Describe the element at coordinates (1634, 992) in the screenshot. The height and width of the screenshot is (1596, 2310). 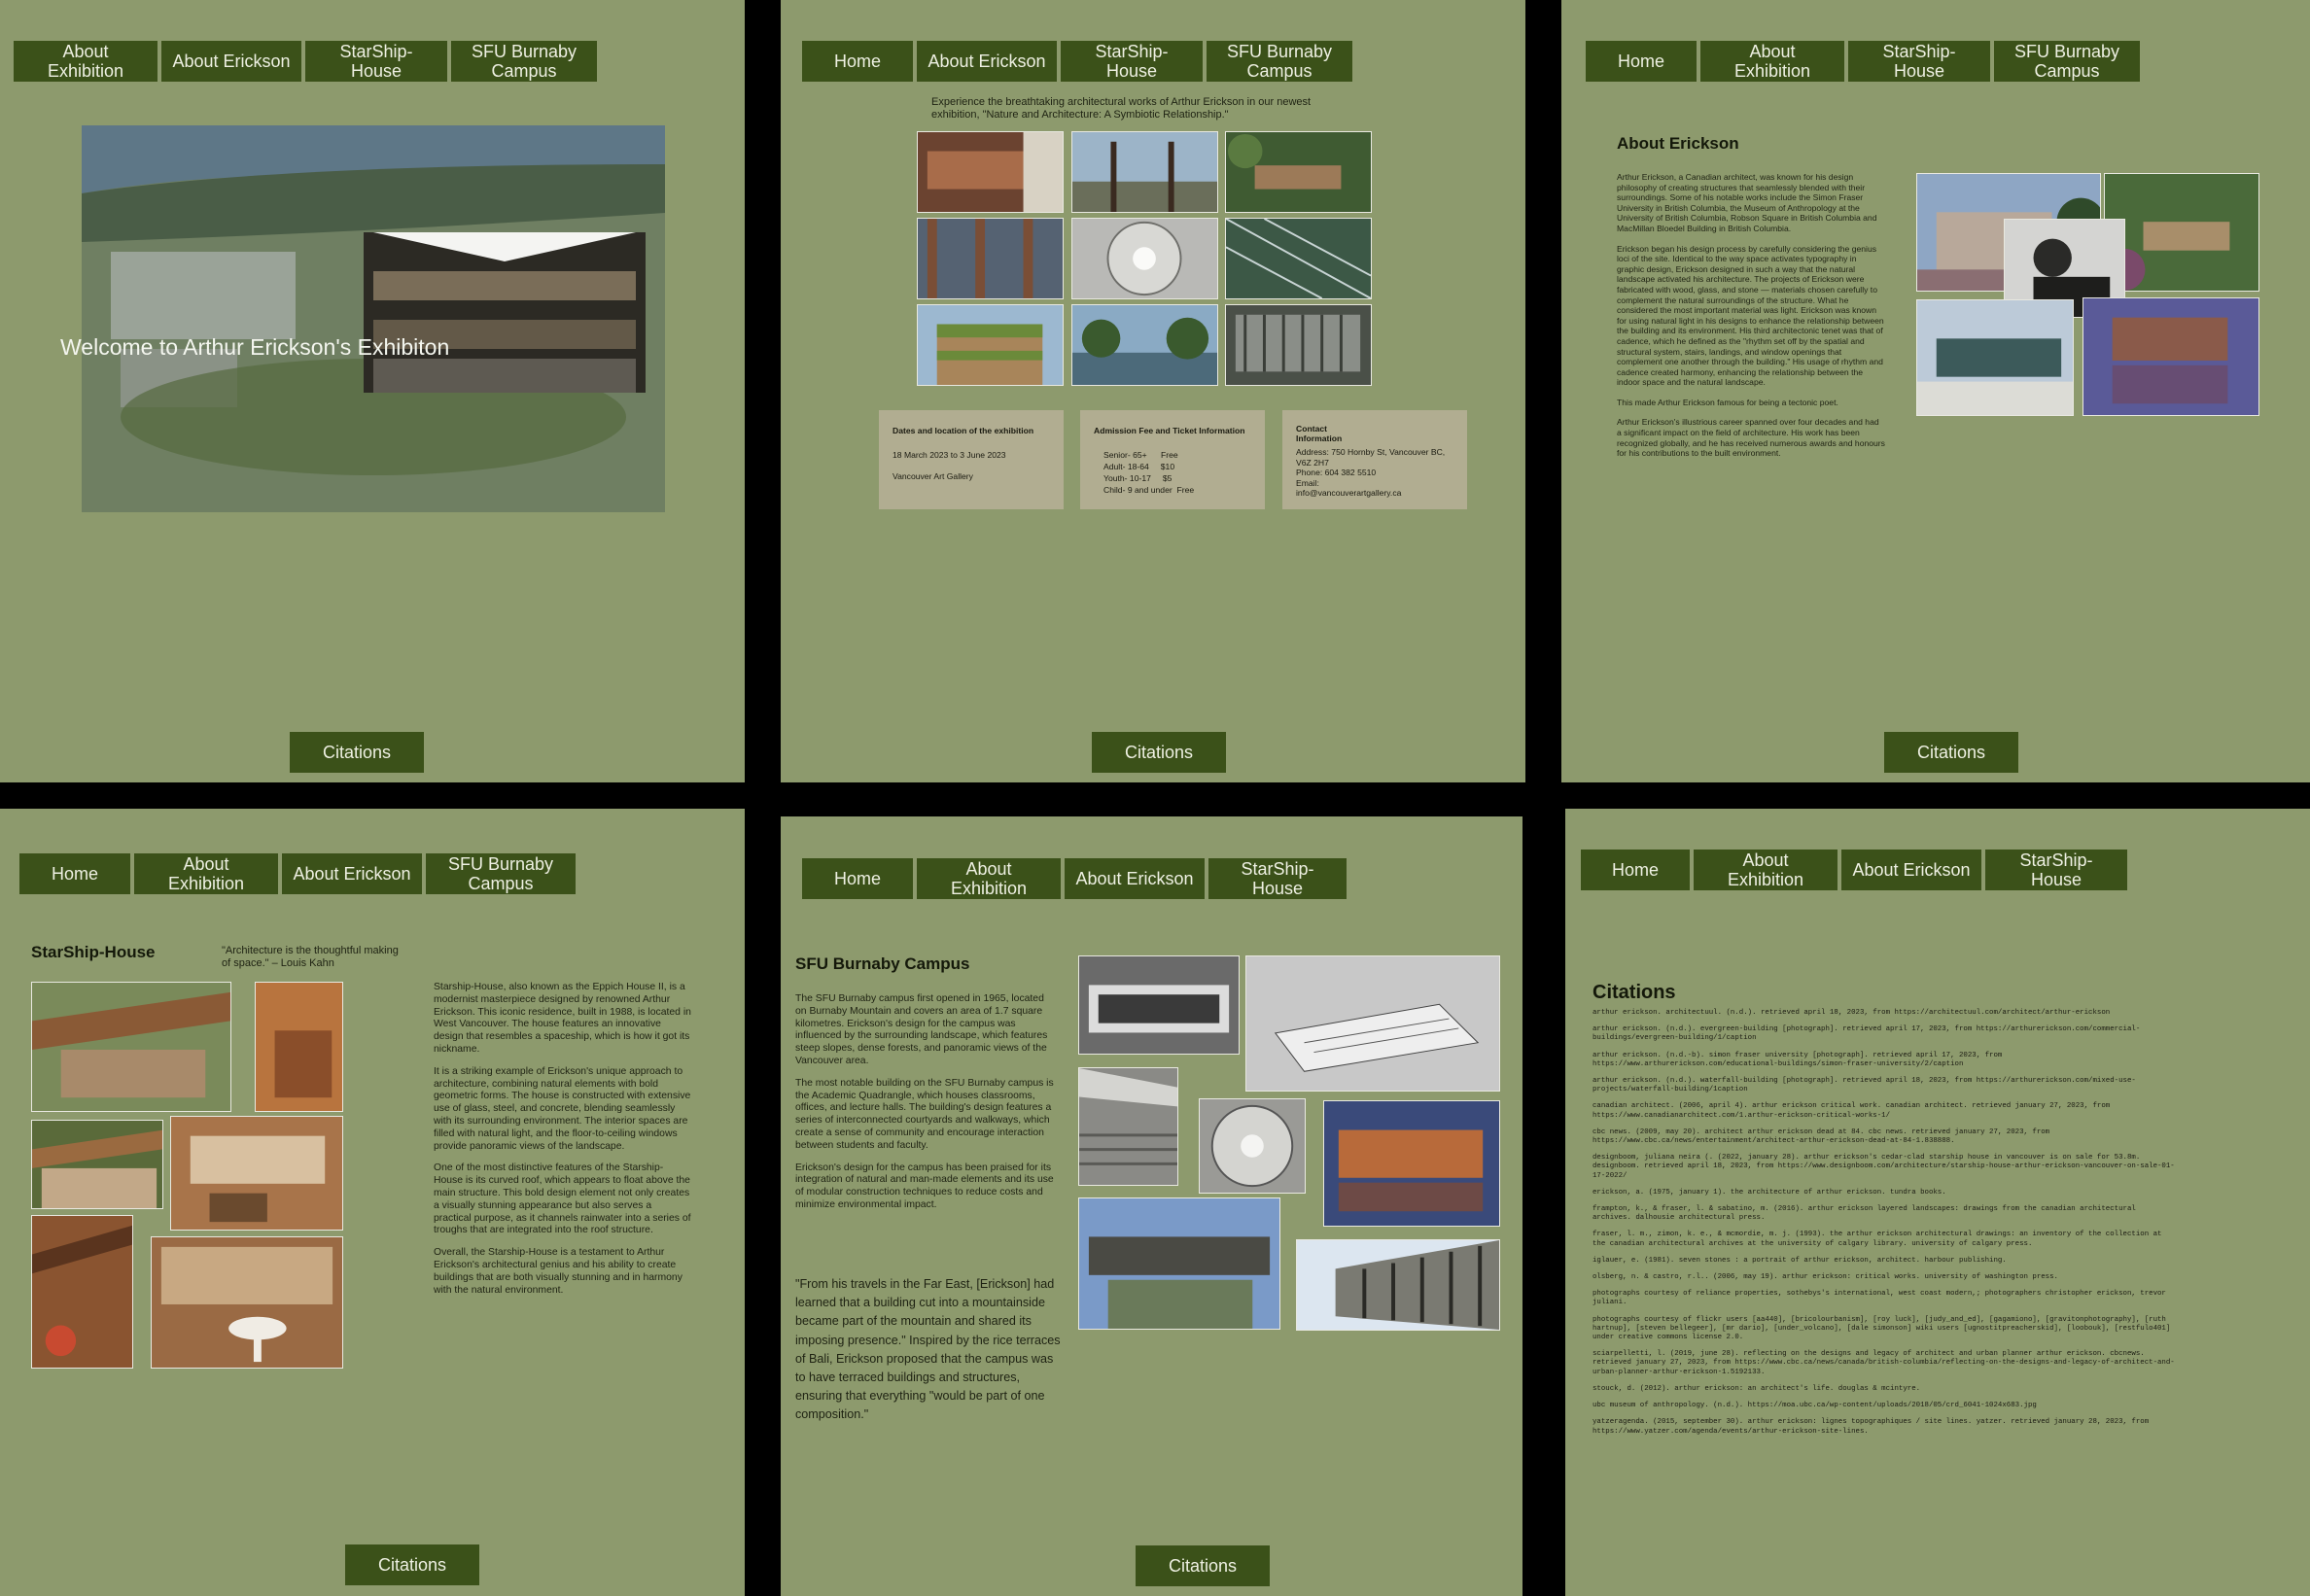
I see `citations-title: Citations` at that location.